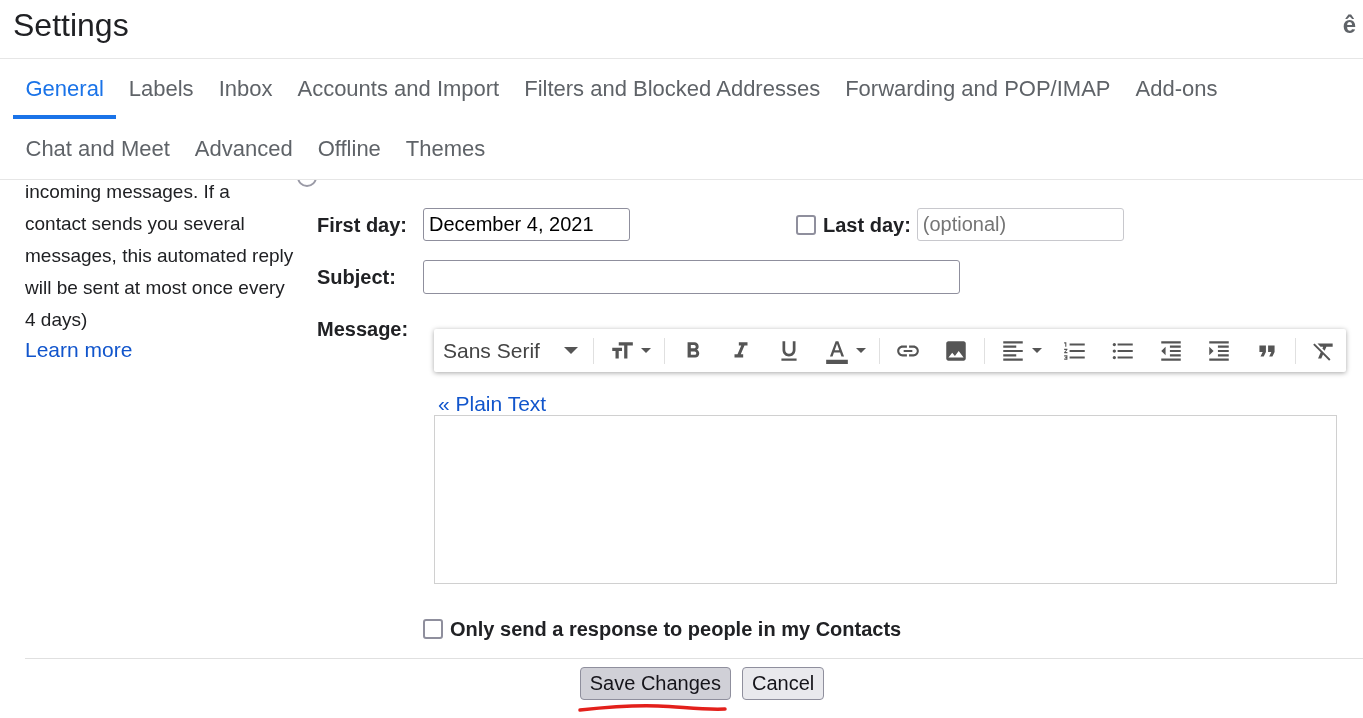 The image size is (1363, 718). What do you see at coordinates (398, 89) in the screenshot?
I see `settings-tab: Accounts and Import` at bounding box center [398, 89].